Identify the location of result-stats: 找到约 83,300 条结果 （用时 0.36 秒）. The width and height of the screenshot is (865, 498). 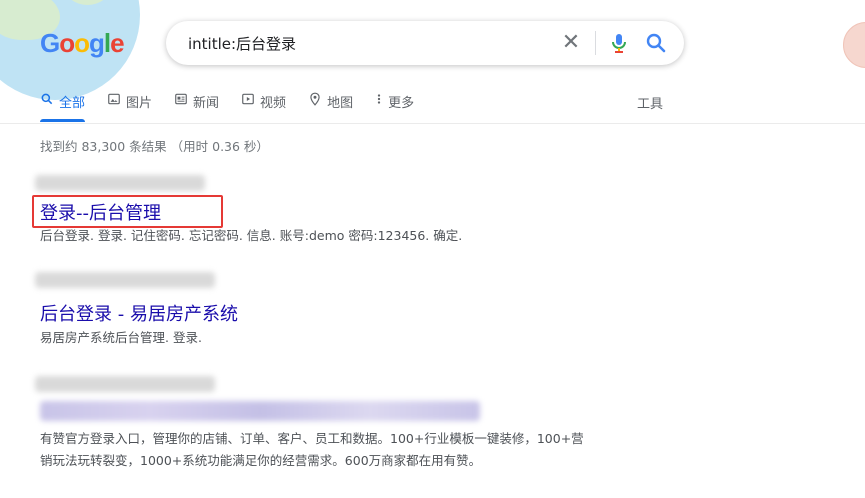
(154, 146).